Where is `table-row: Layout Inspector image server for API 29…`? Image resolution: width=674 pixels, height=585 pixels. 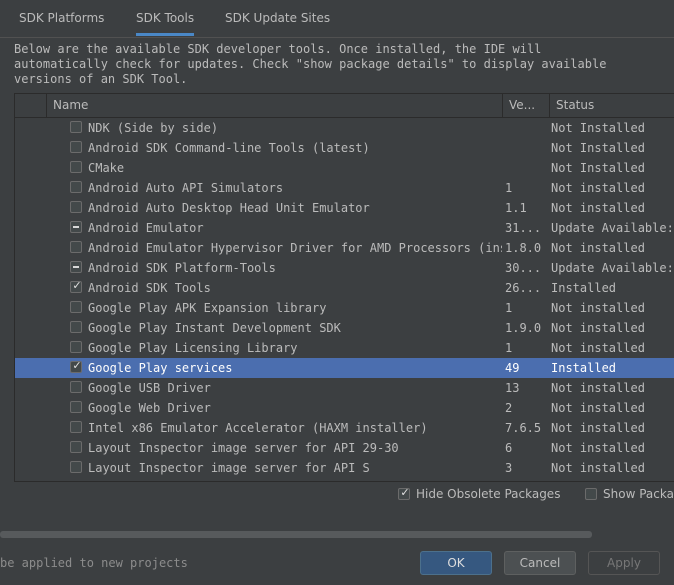
table-row: Layout Inspector image server for API 29… is located at coordinates (344, 448).